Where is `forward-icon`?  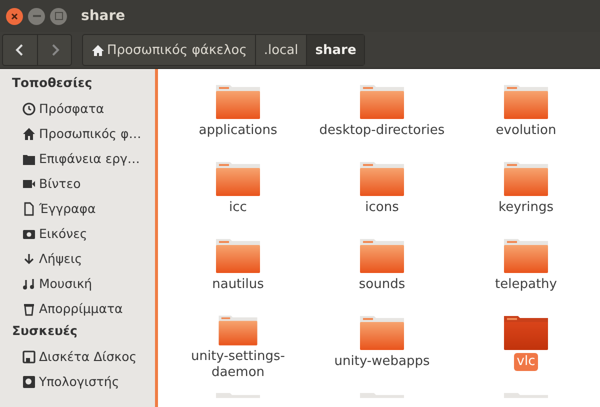 forward-icon is located at coordinates (55, 50).